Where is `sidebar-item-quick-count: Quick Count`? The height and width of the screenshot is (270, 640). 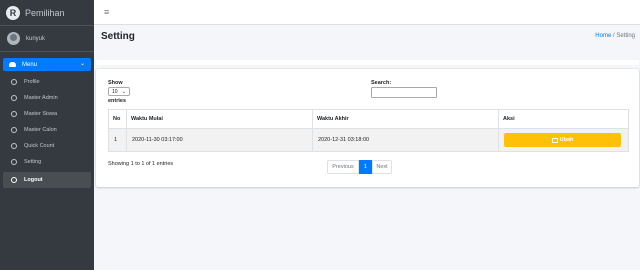
sidebar-item-quick-count: Quick Count is located at coordinates (47, 146).